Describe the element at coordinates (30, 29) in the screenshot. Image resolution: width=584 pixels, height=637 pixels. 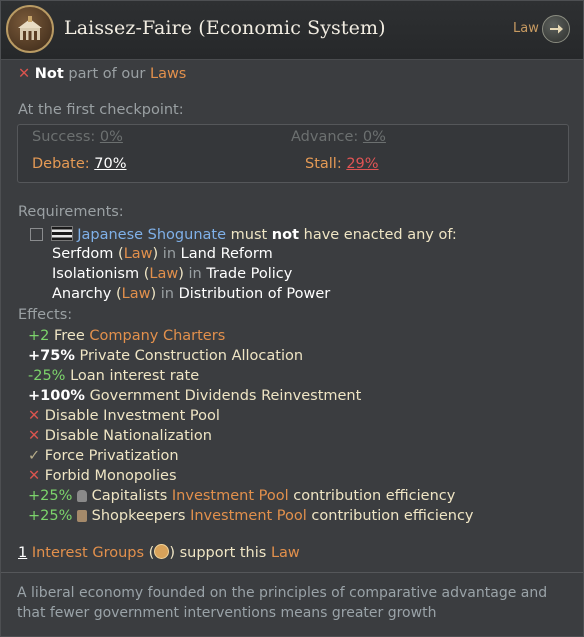
I see `market-building-icon` at that location.